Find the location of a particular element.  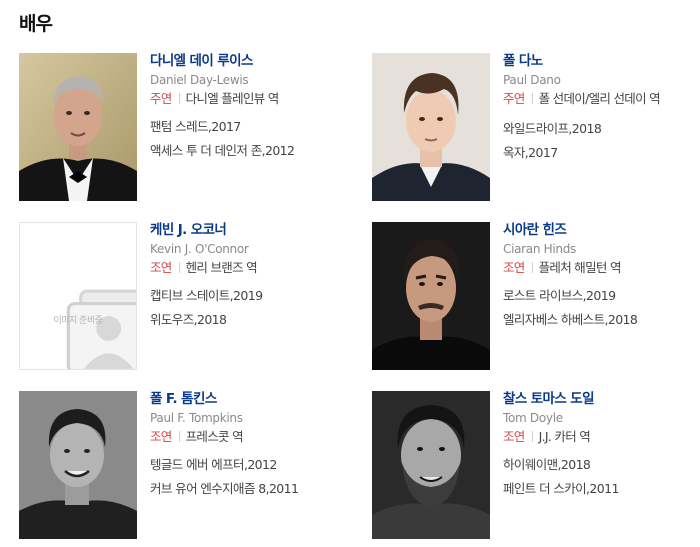

role-name: 플레처 해밀턴 역 is located at coordinates (580, 267).